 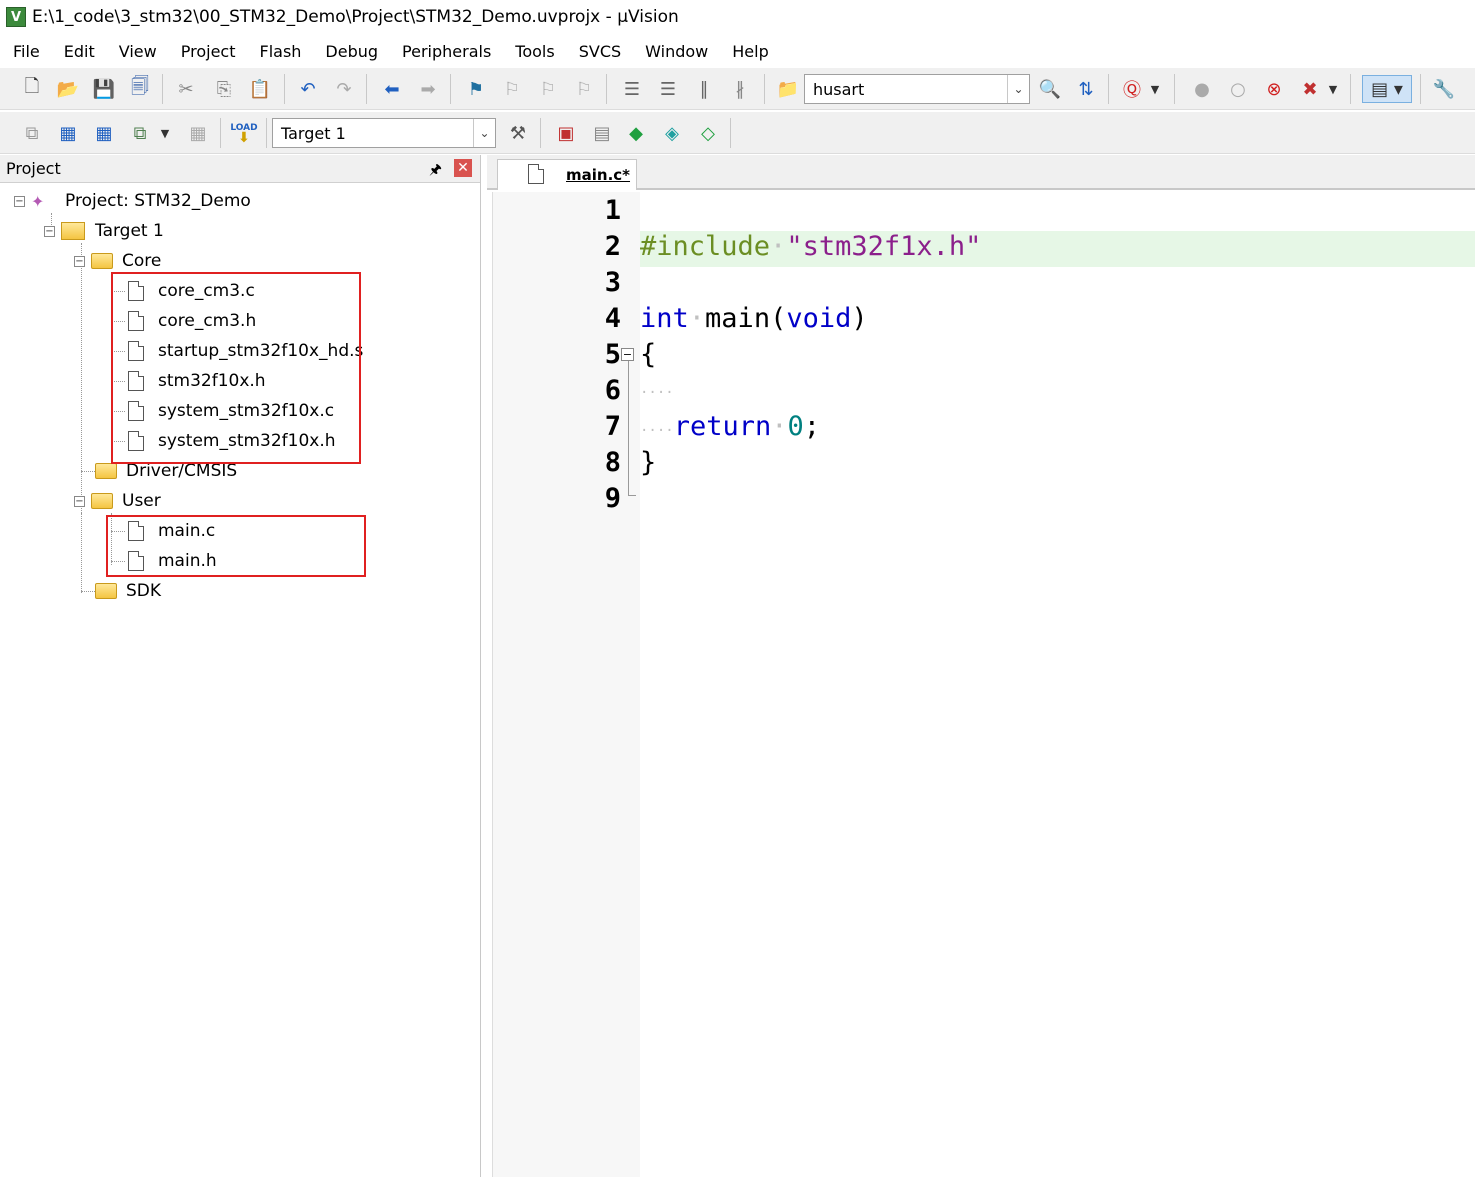 I want to click on return-keyword: return, so click(x=722, y=426).